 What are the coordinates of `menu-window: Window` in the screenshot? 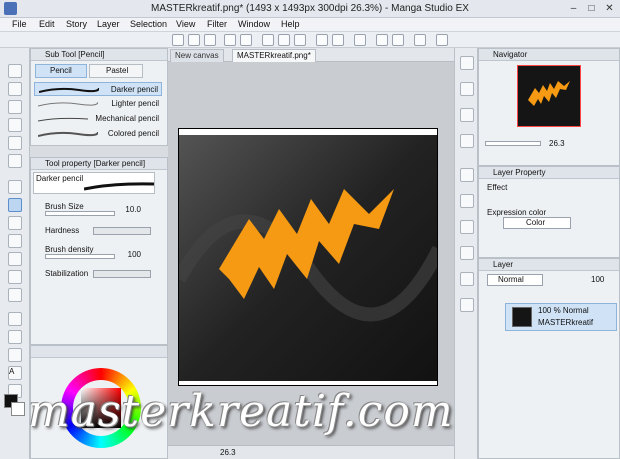 It's located at (254, 24).